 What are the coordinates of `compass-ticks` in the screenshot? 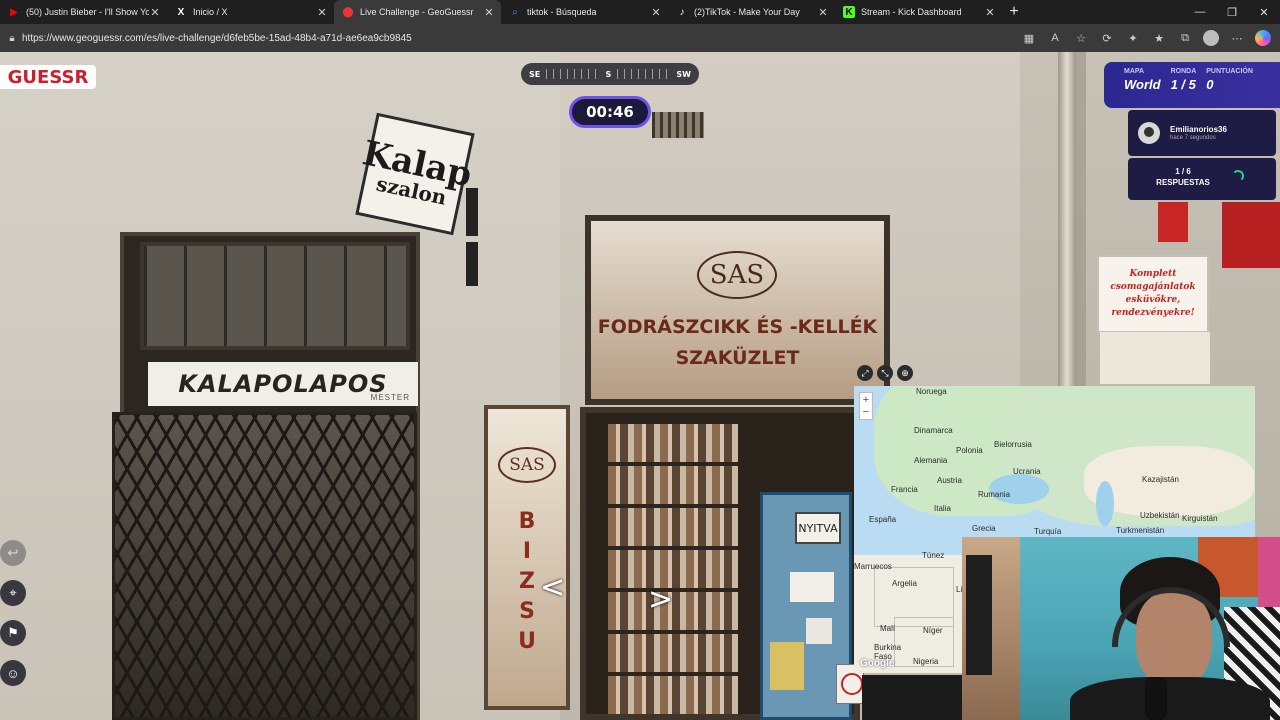 It's located at (573, 74).